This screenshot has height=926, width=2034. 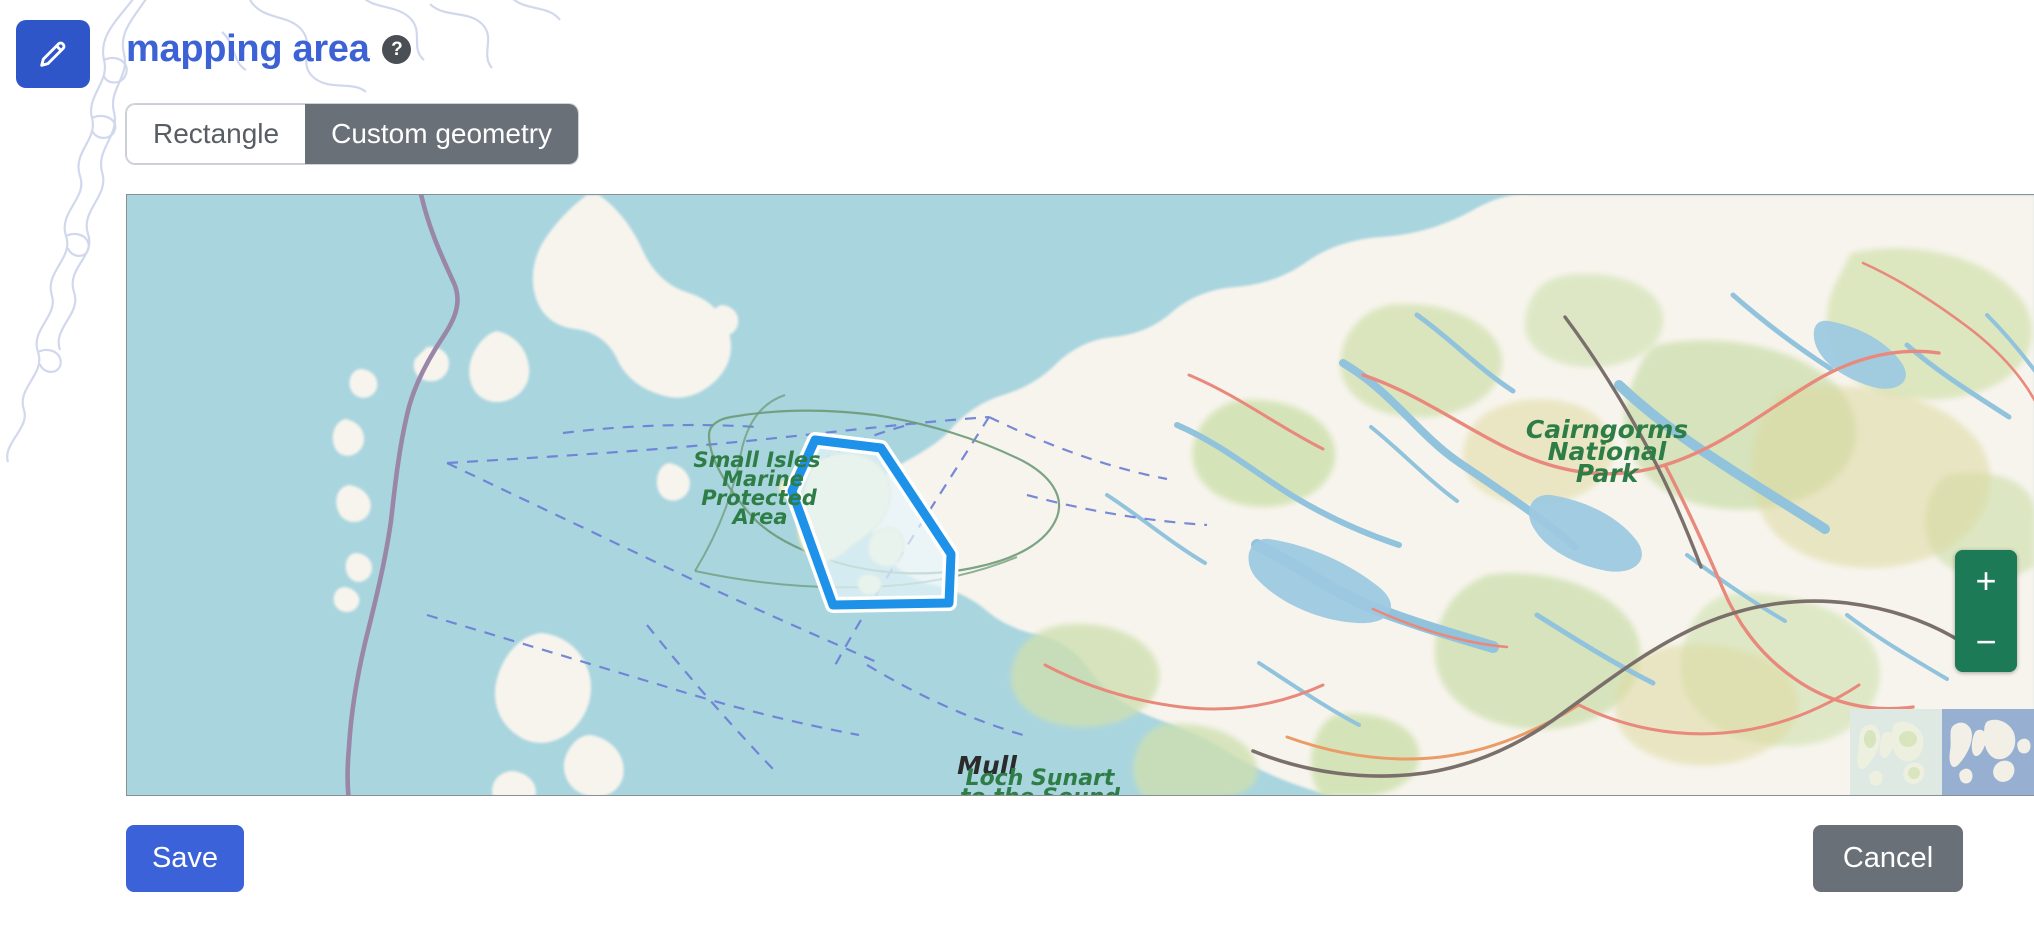 I want to click on cancel-button: Cancel, so click(x=1888, y=858).